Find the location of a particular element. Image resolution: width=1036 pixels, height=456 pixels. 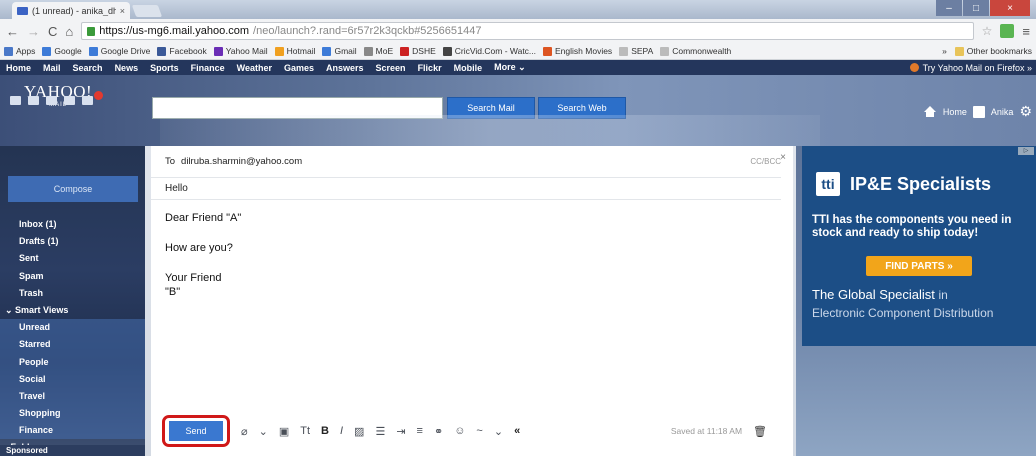

search-input is located at coordinates (297, 108).